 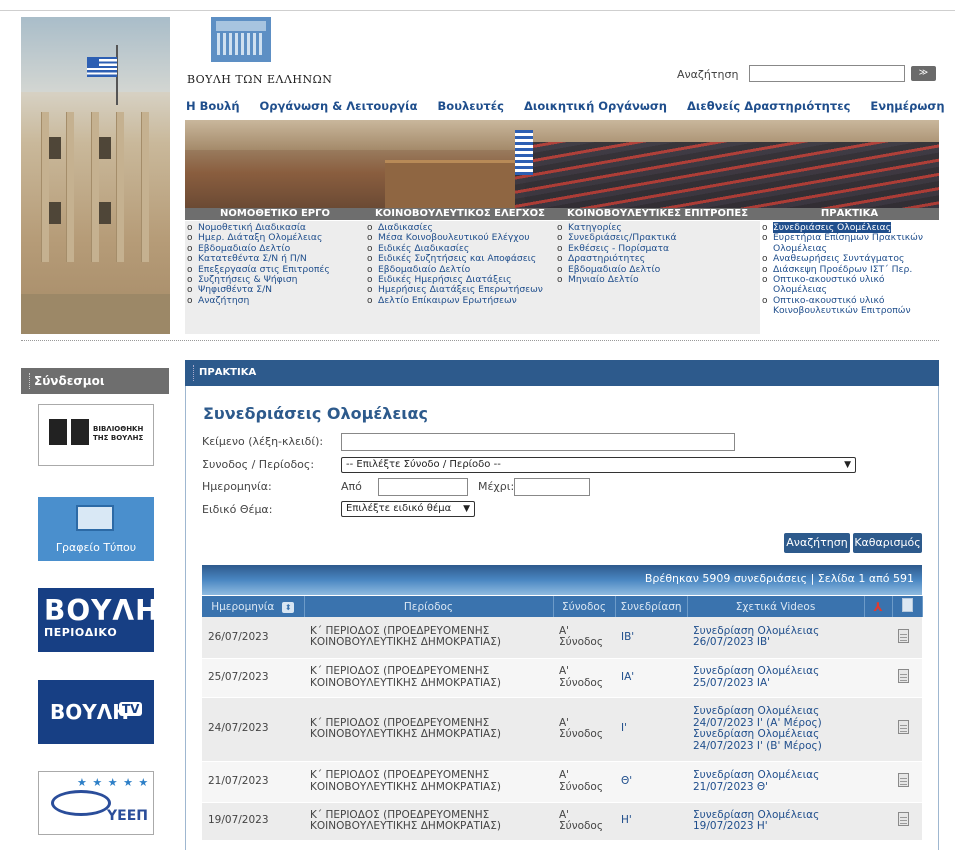 What do you see at coordinates (562, 164) in the screenshot?
I see `plenary-banner-photo` at bounding box center [562, 164].